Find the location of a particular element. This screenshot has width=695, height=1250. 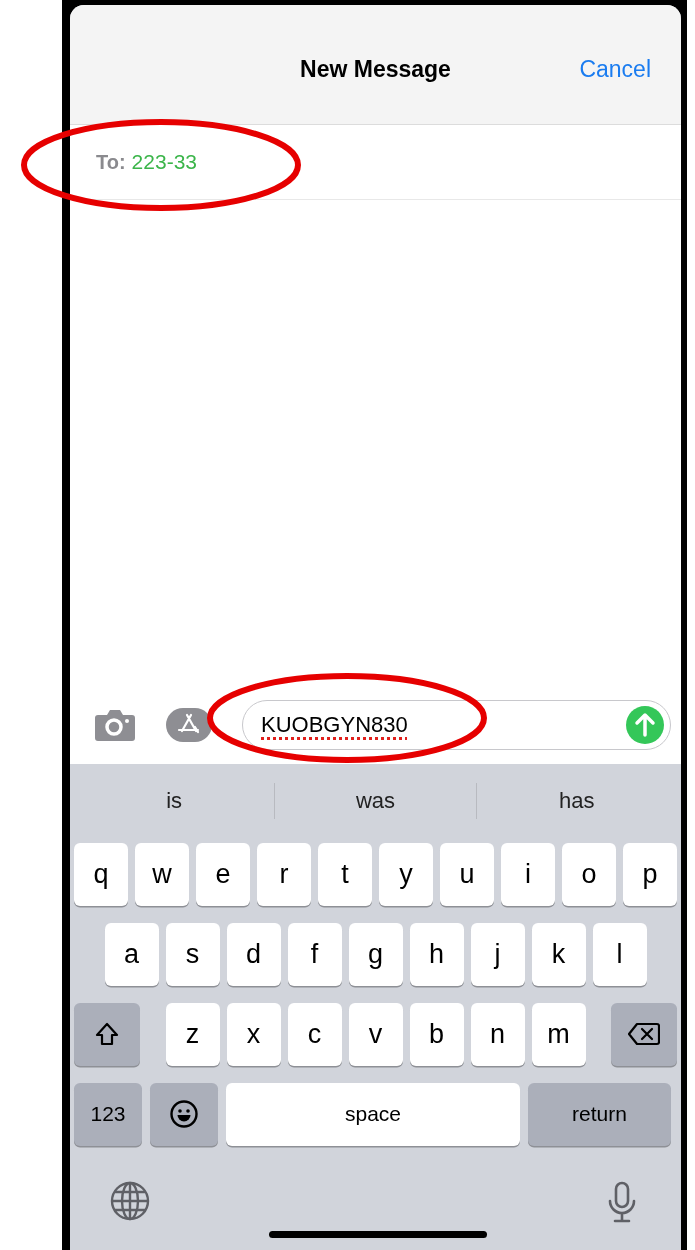

return-key: return is located at coordinates (599, 1114).